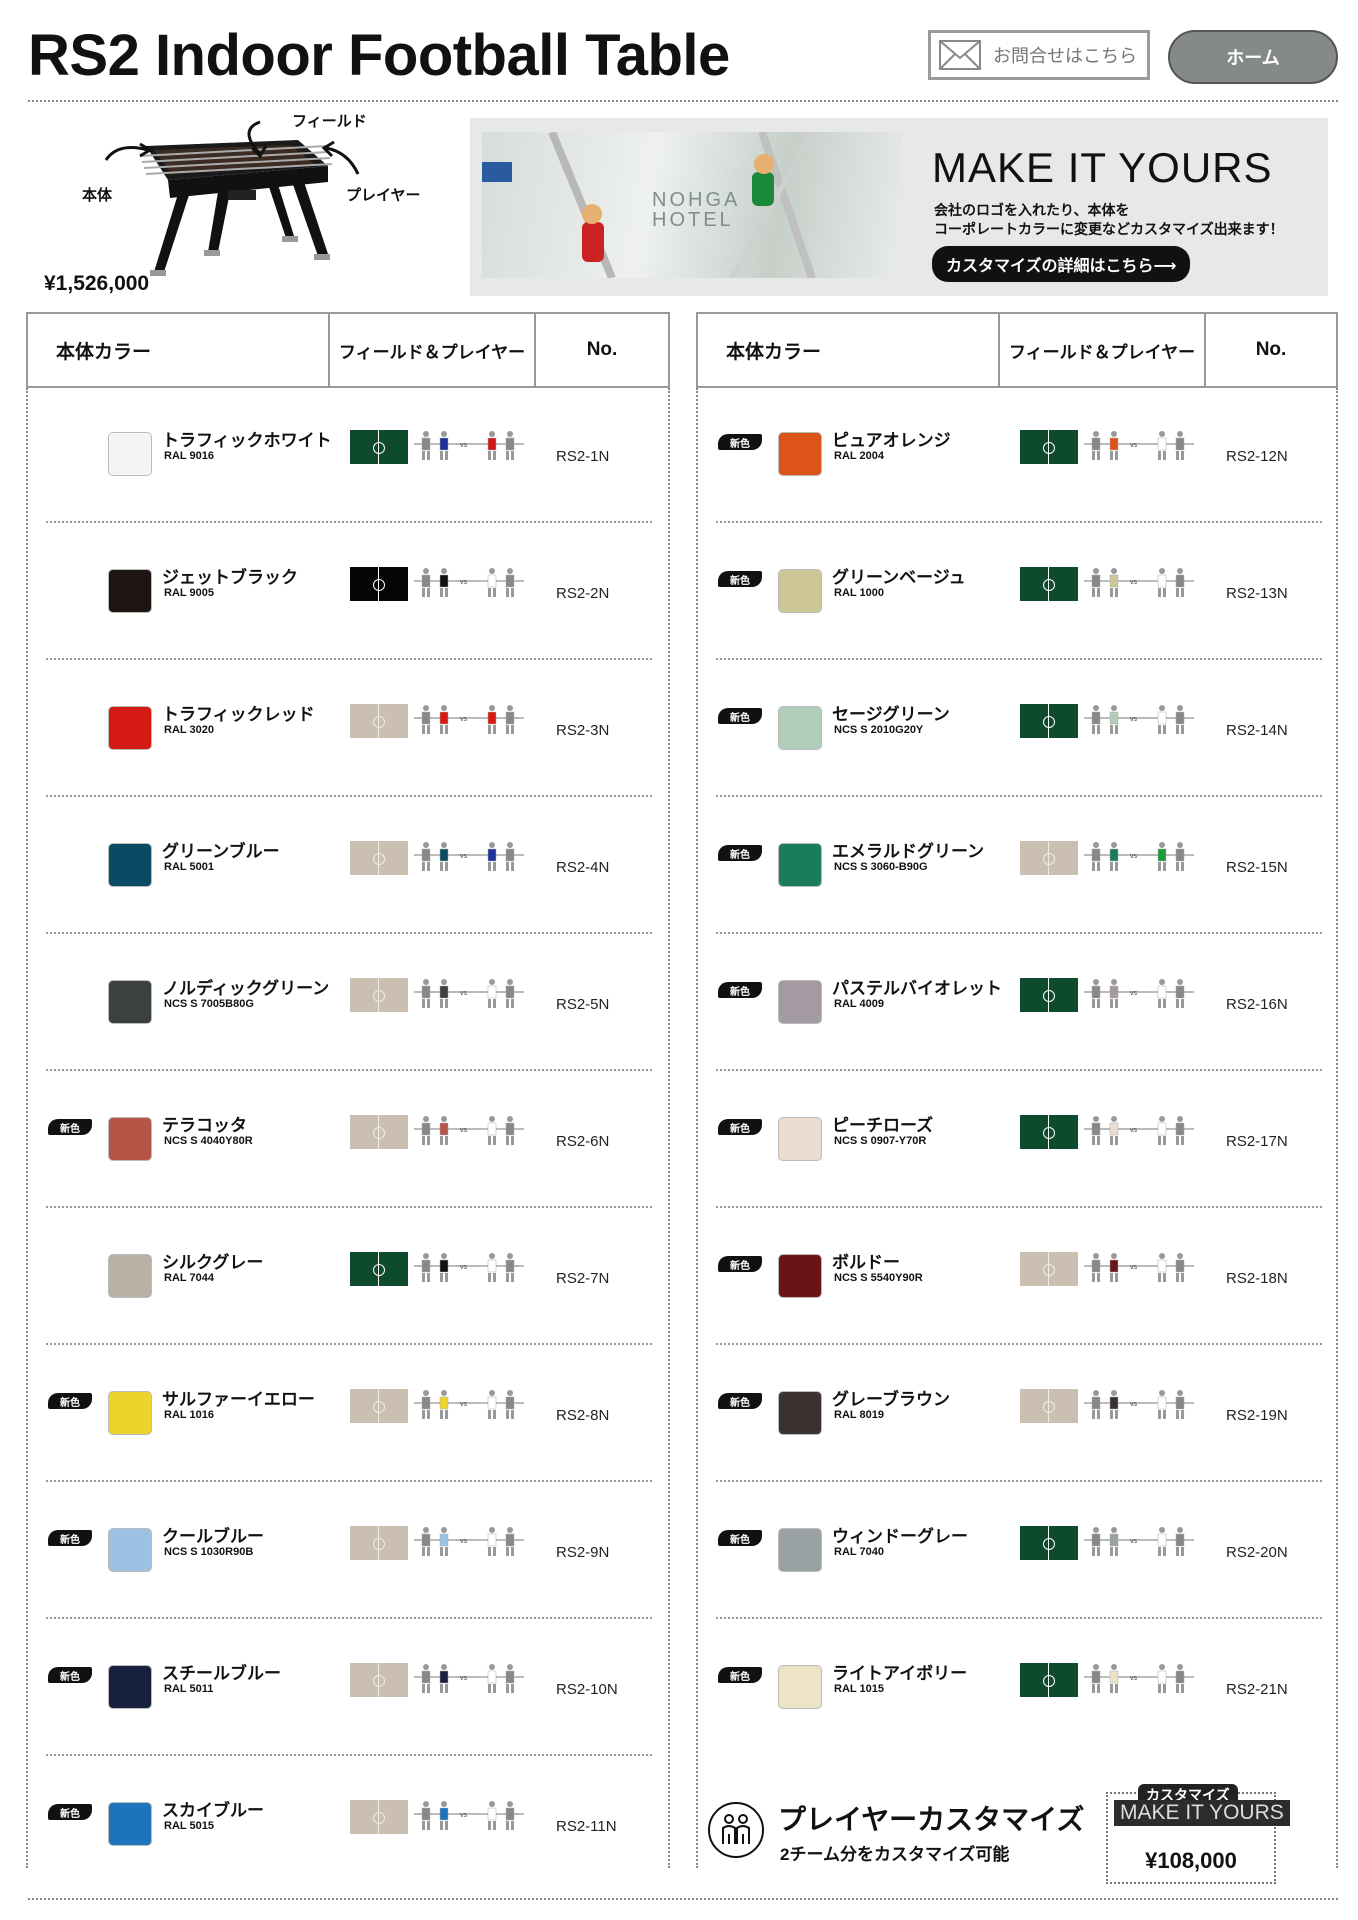 The width and height of the screenshot is (1358, 1920). What do you see at coordinates (1039, 55) in the screenshot?
I see `contact-button: お問合せはこちら` at bounding box center [1039, 55].